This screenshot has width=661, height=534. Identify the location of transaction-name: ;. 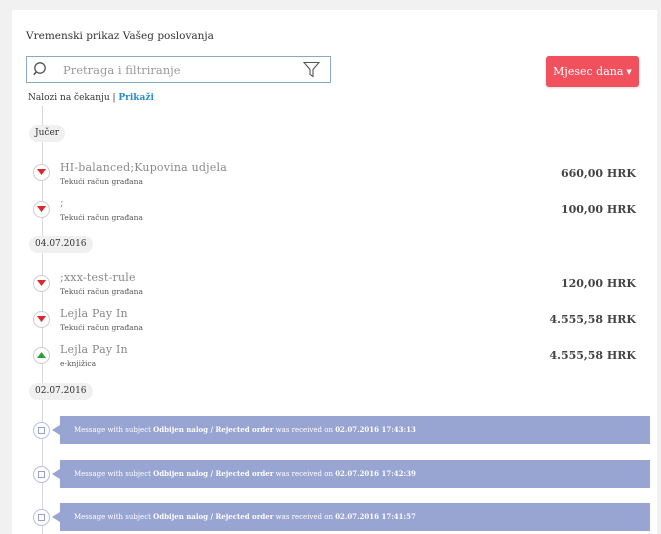
(62, 202).